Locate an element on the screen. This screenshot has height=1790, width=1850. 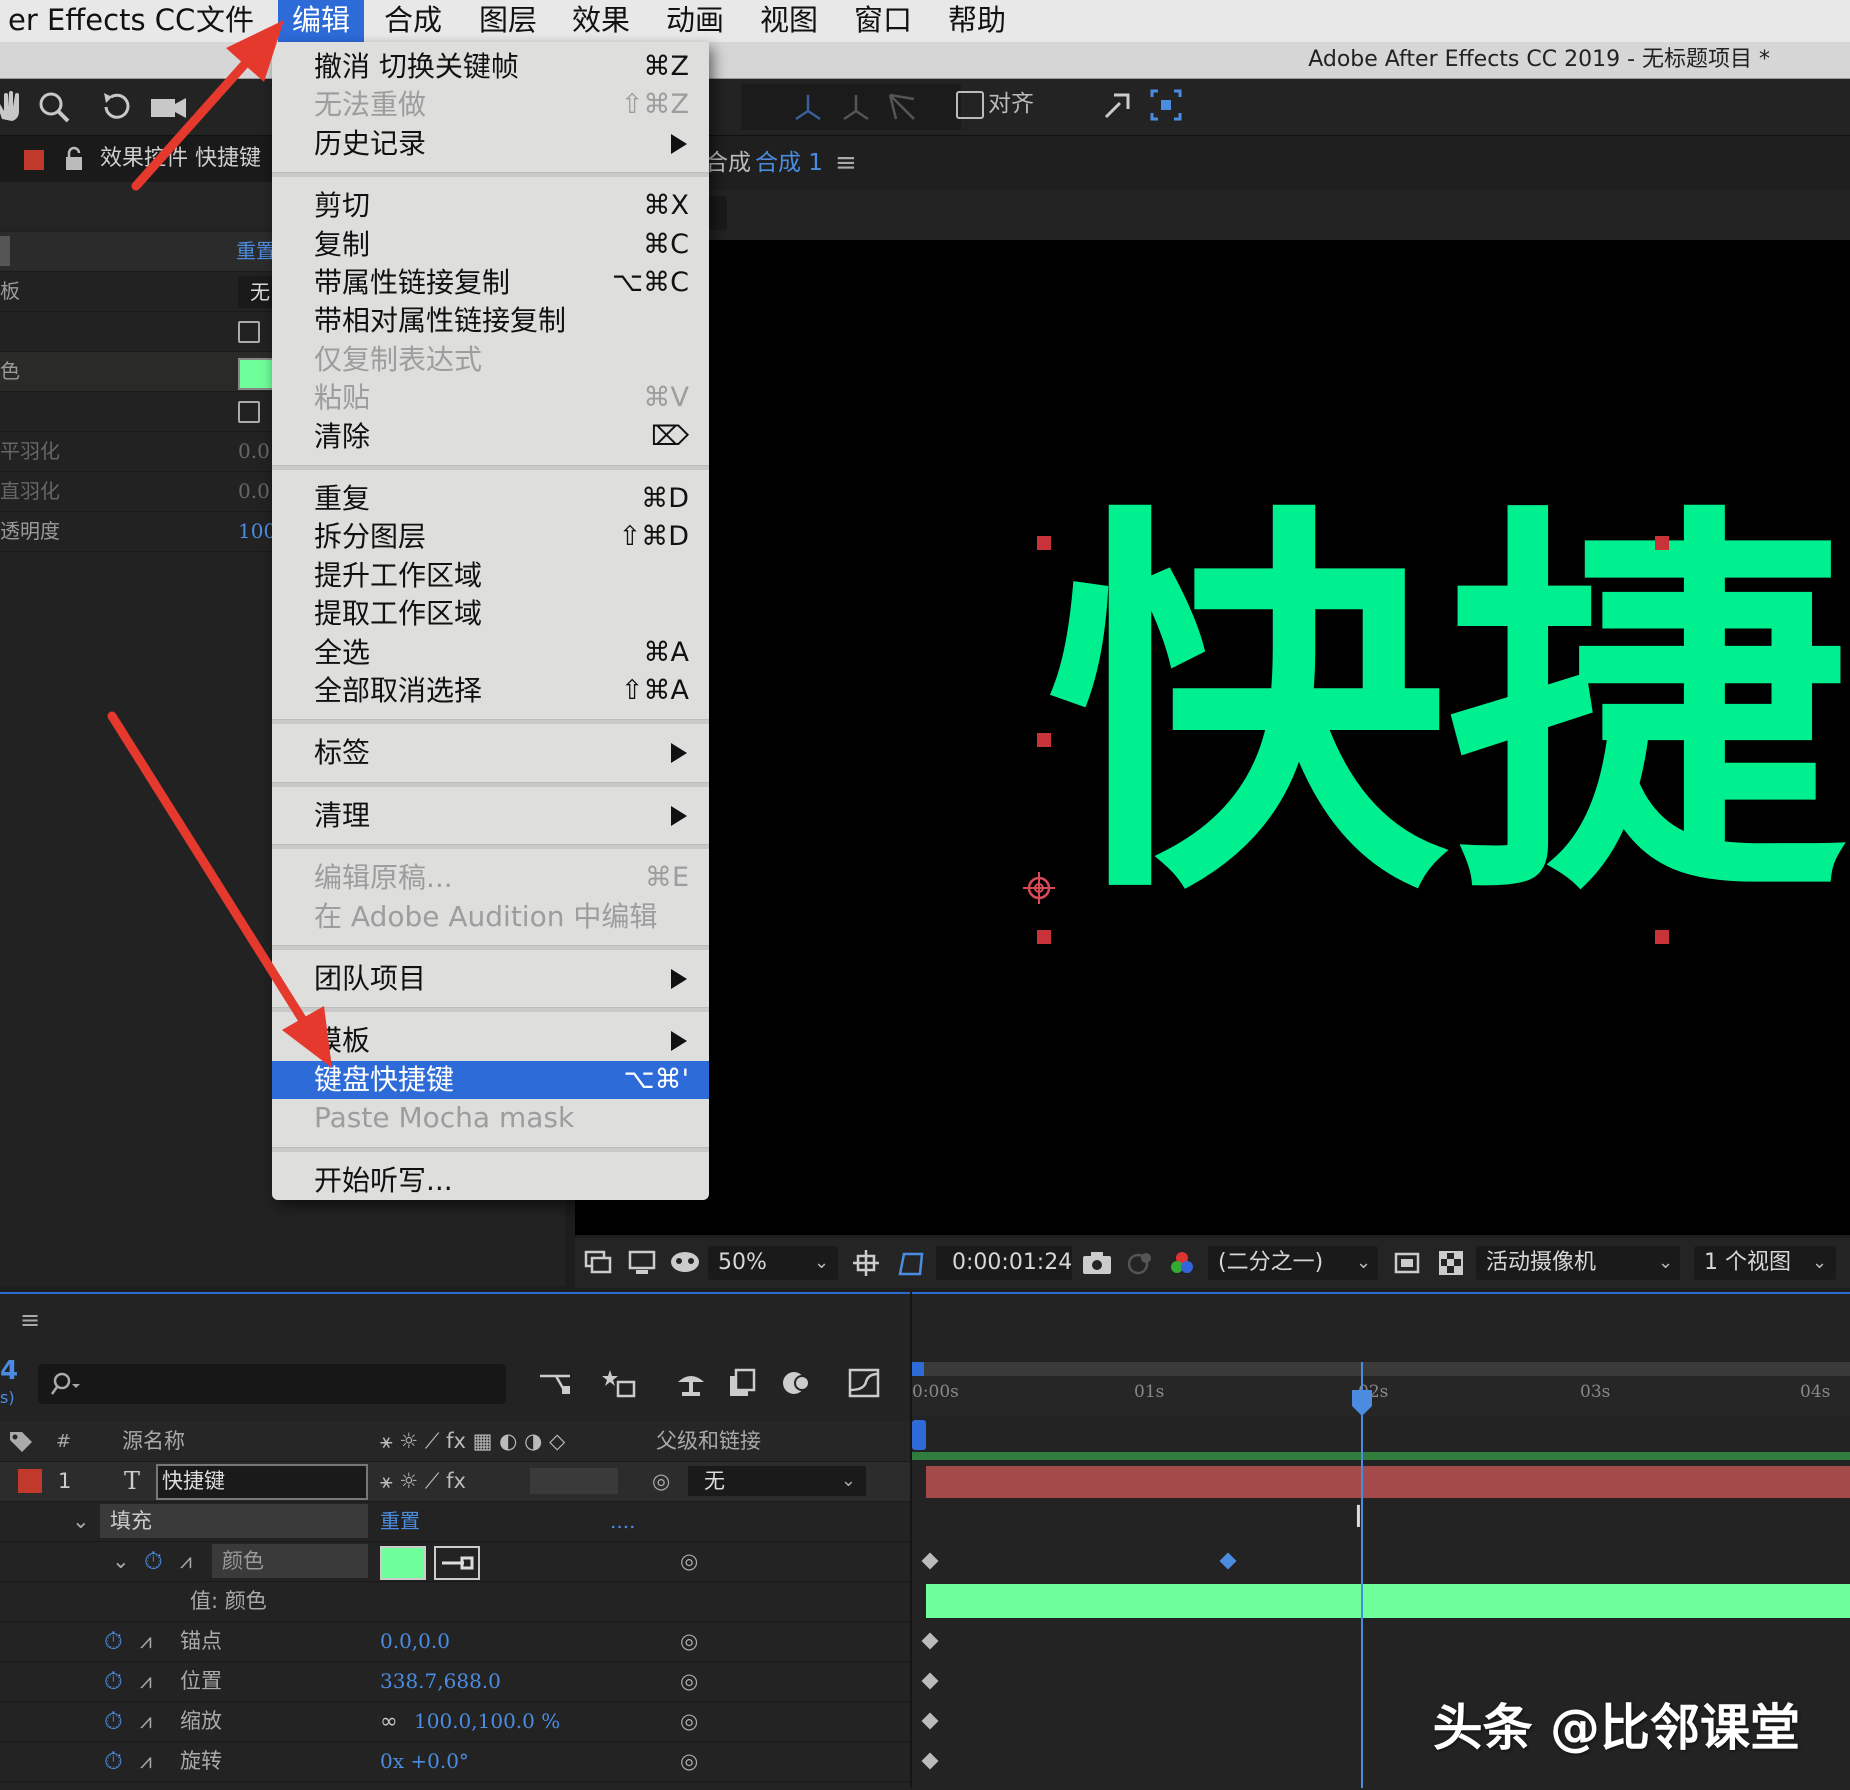
annotation-arrows is located at coordinates (219, 544).